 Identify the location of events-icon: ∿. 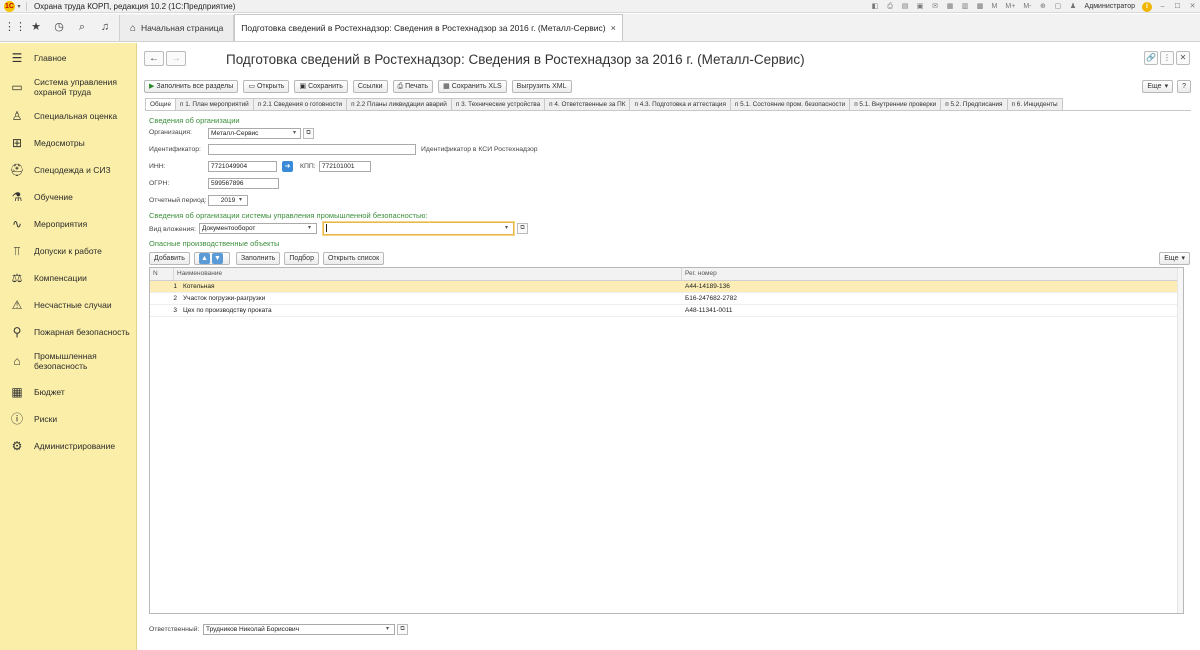
(17, 224).